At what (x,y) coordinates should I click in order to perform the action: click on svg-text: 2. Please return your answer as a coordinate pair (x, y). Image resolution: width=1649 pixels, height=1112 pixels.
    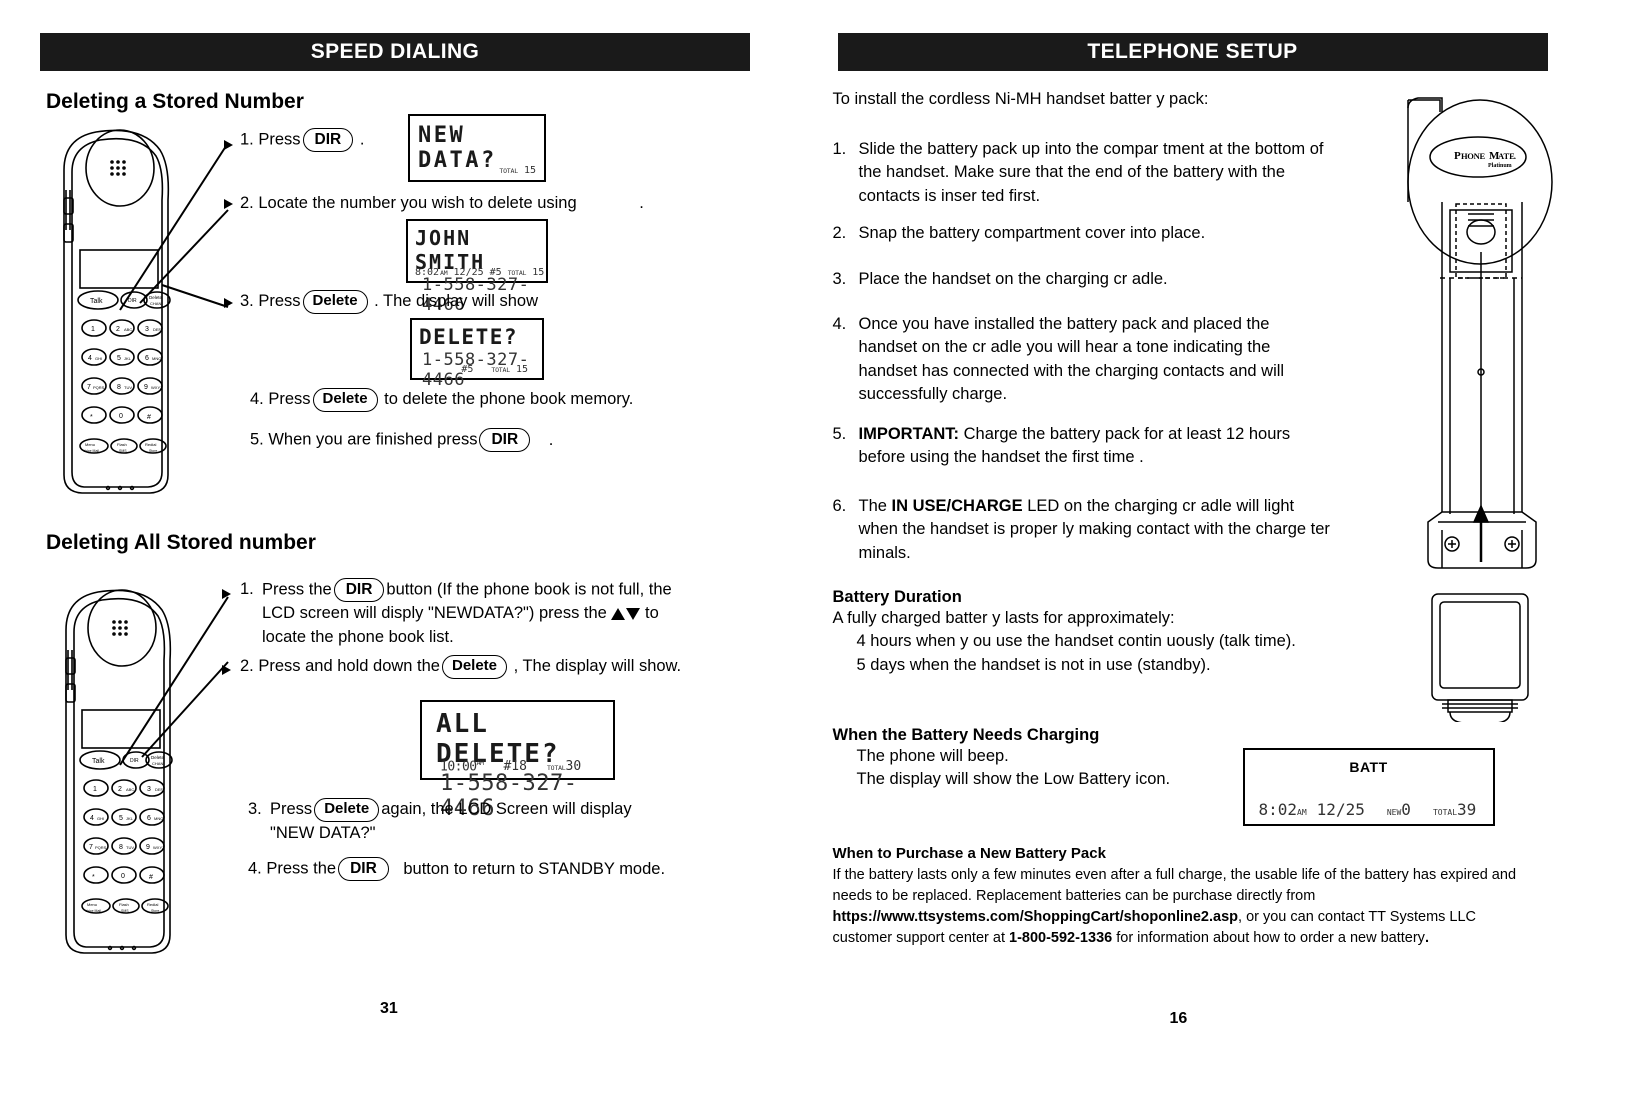
    Looking at the image, I should click on (118, 329).